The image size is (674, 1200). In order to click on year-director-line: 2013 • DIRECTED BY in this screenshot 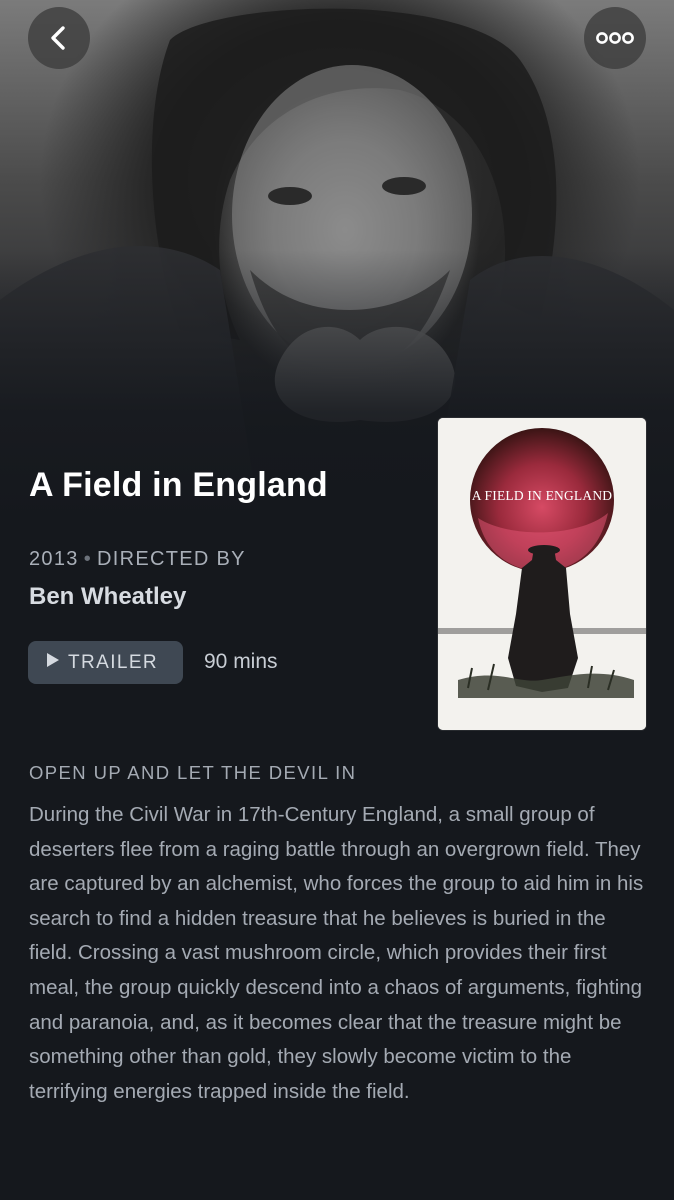, I will do `click(137, 559)`.